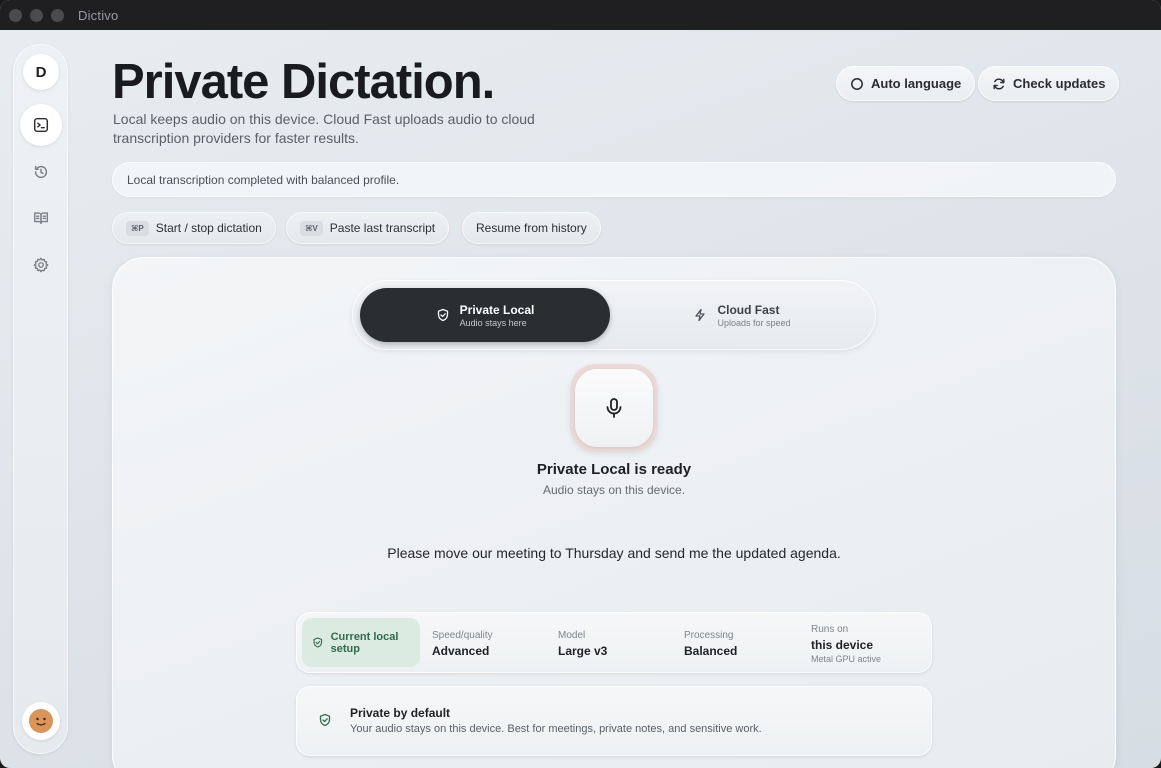  Describe the element at coordinates (614, 490) in the screenshot. I see `ready-subtitle: Audio stays on this device.` at that location.